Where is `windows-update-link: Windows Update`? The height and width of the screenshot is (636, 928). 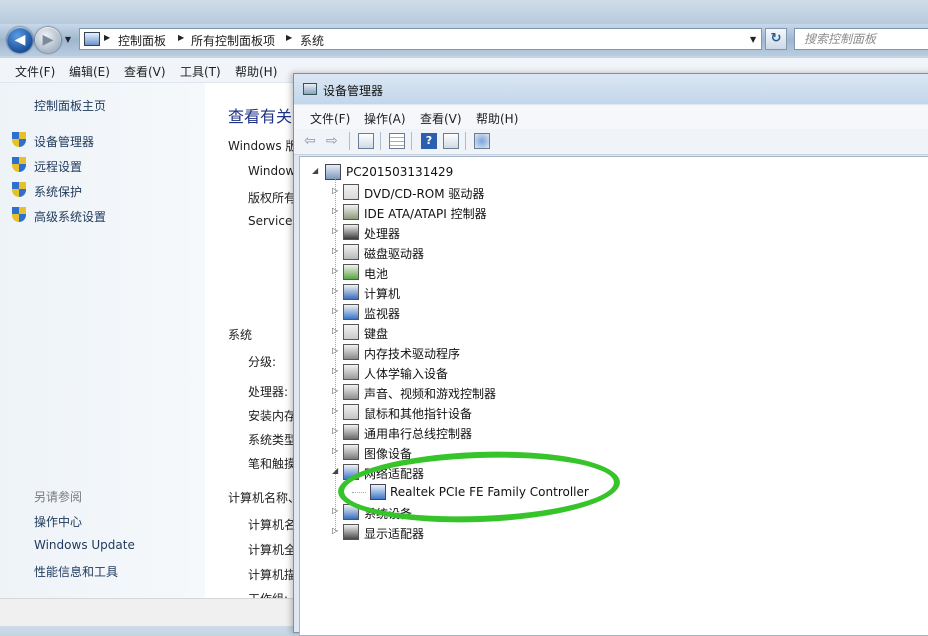 windows-update-link: Windows Update is located at coordinates (84, 545).